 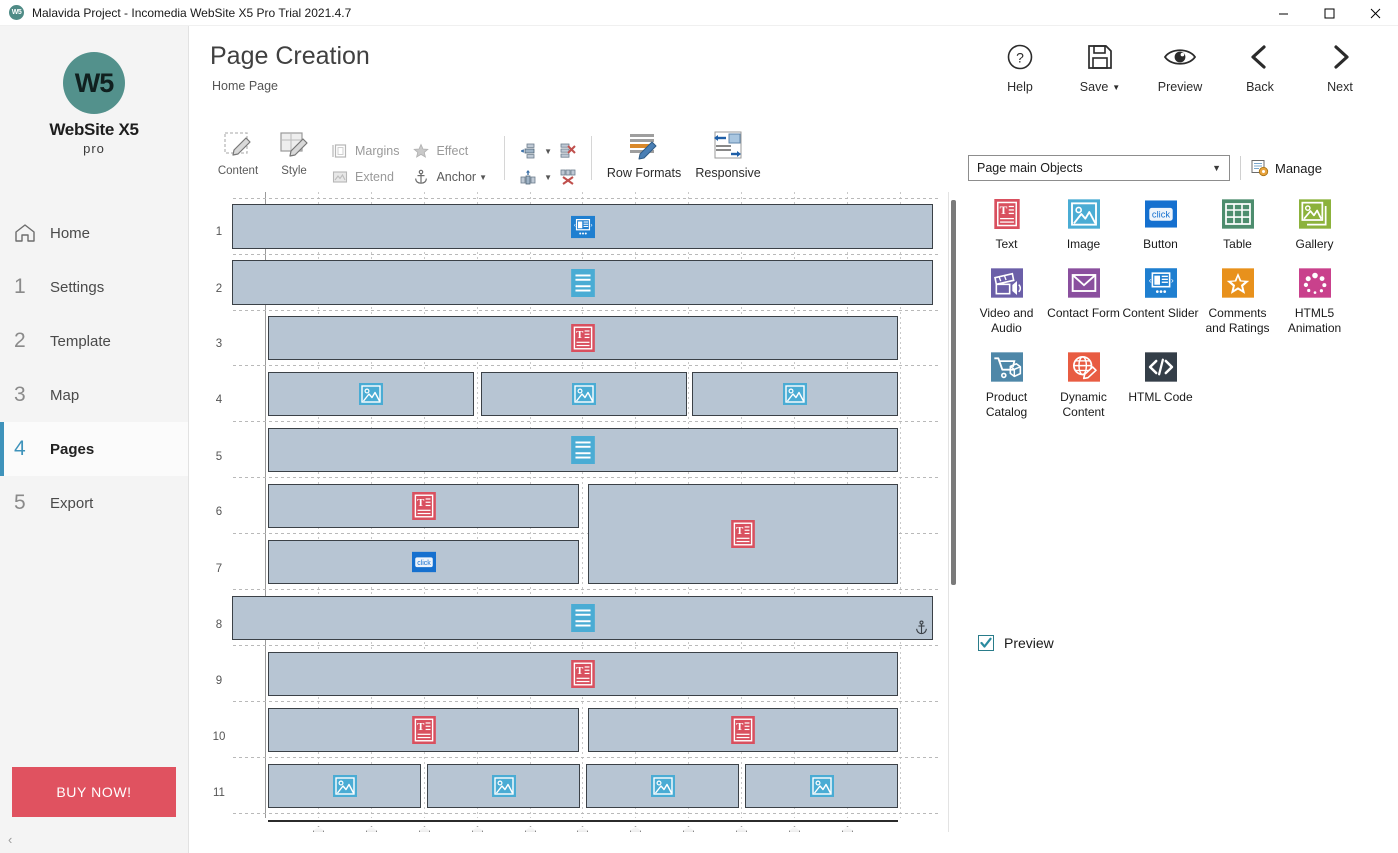 I want to click on sidebar-item-map: 3 Map, so click(x=94, y=395).